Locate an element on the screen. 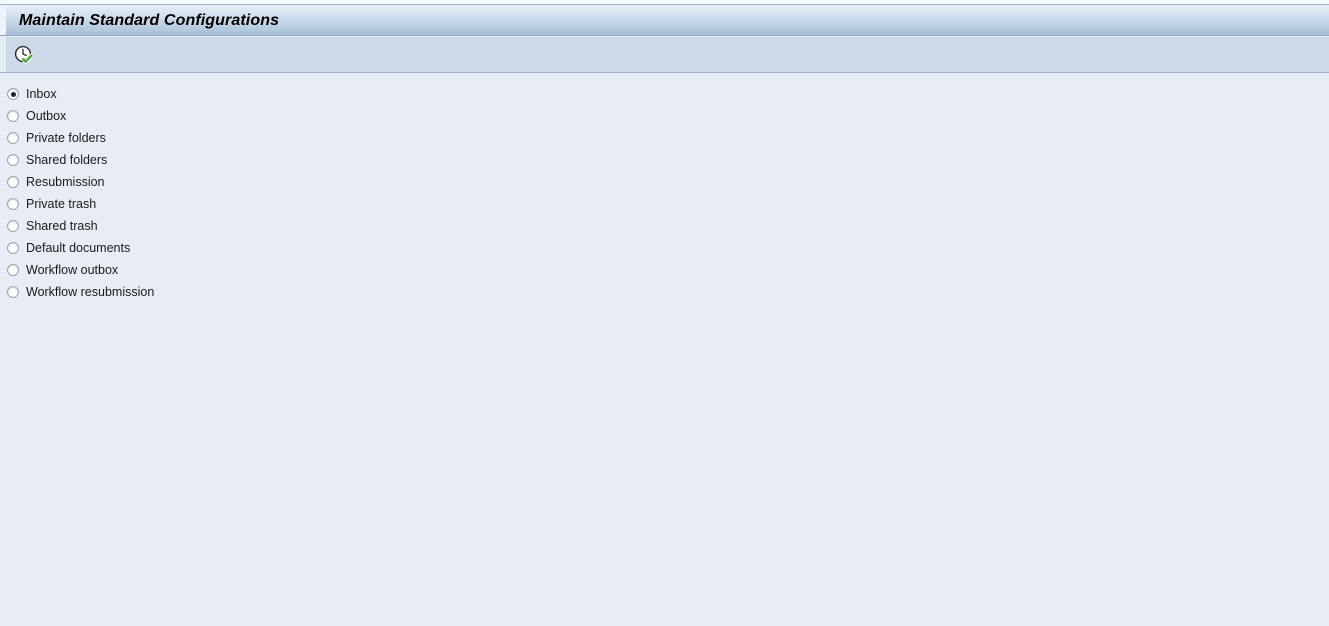 This screenshot has width=1329, height=626. radio-option-private-trash: Private trash is located at coordinates (217, 204).